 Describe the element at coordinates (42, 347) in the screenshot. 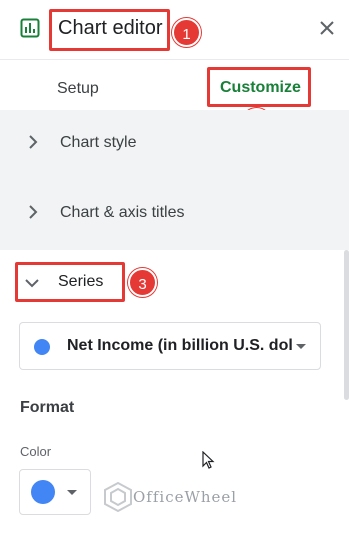

I see `series-color-dot` at that location.